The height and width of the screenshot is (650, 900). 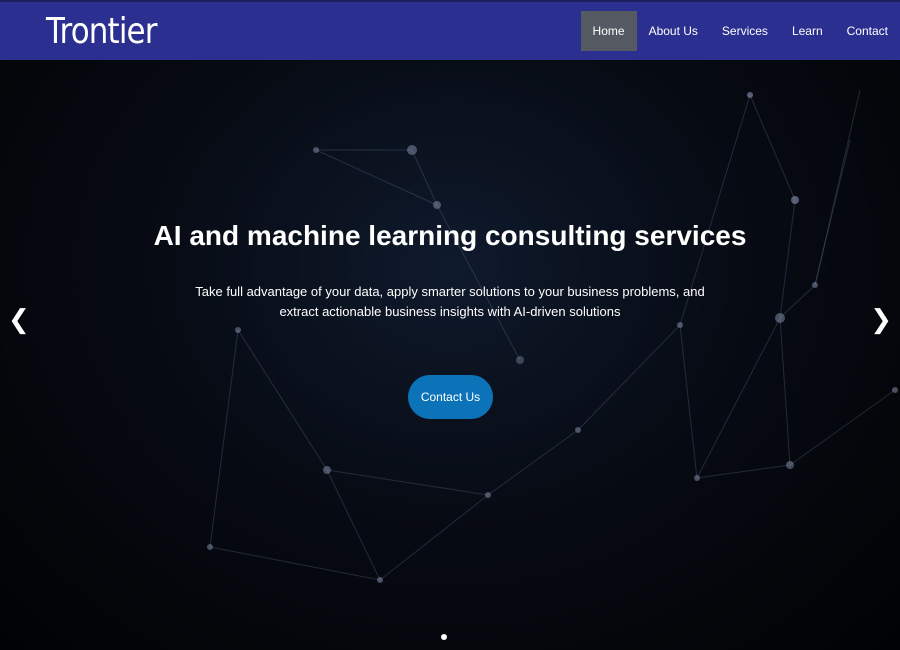 I want to click on main-nav: Home About Us Services Learn Contact, so click(x=740, y=31).